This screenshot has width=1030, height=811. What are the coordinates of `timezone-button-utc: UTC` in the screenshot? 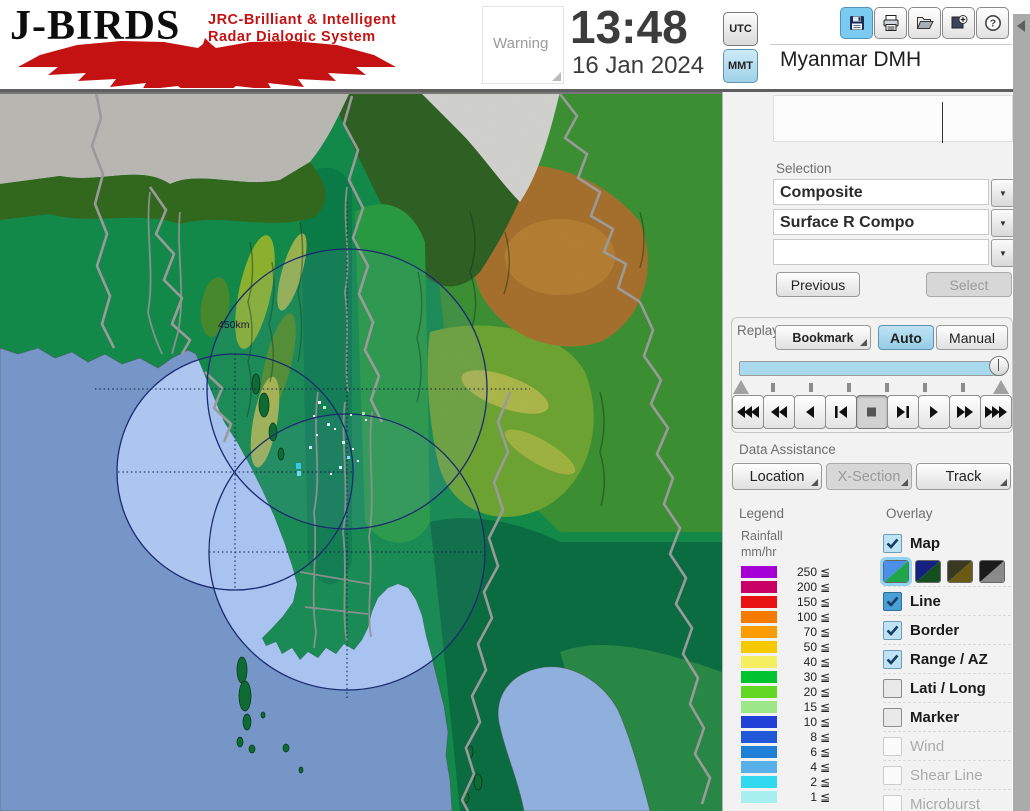 It's located at (740, 29).